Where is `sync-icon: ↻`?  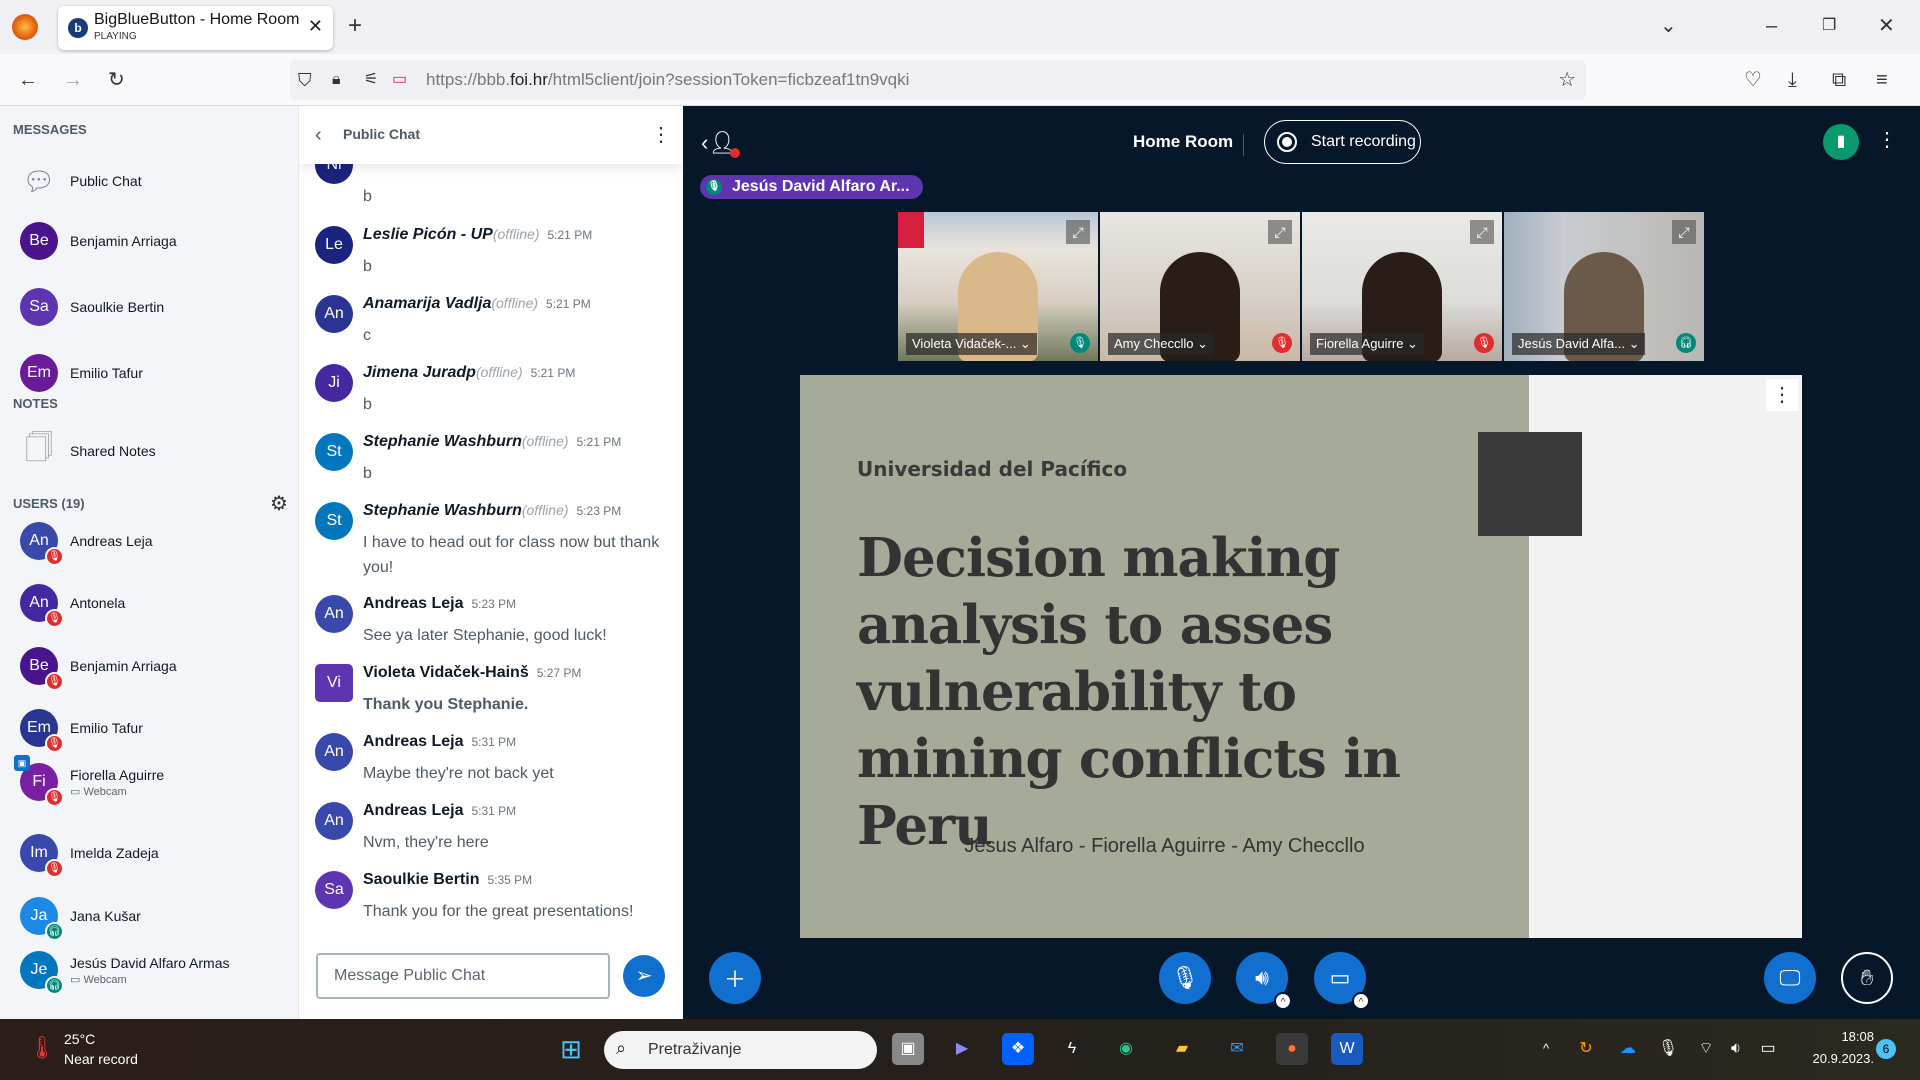 sync-icon: ↻ is located at coordinates (1586, 1049).